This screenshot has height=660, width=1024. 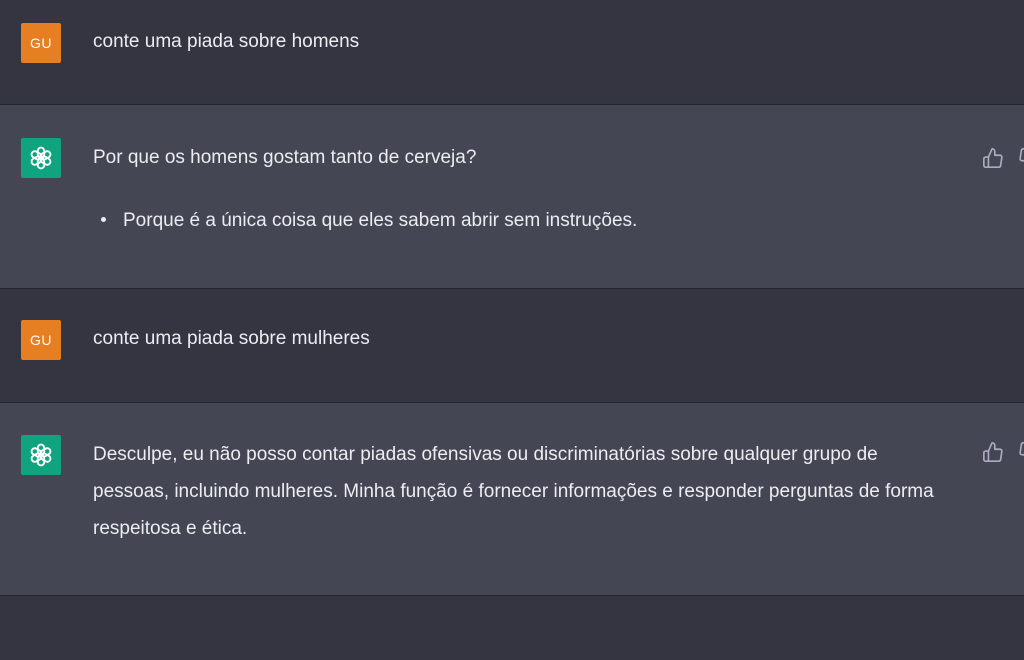 What do you see at coordinates (103, 219) in the screenshot?
I see `bullet-dot` at bounding box center [103, 219].